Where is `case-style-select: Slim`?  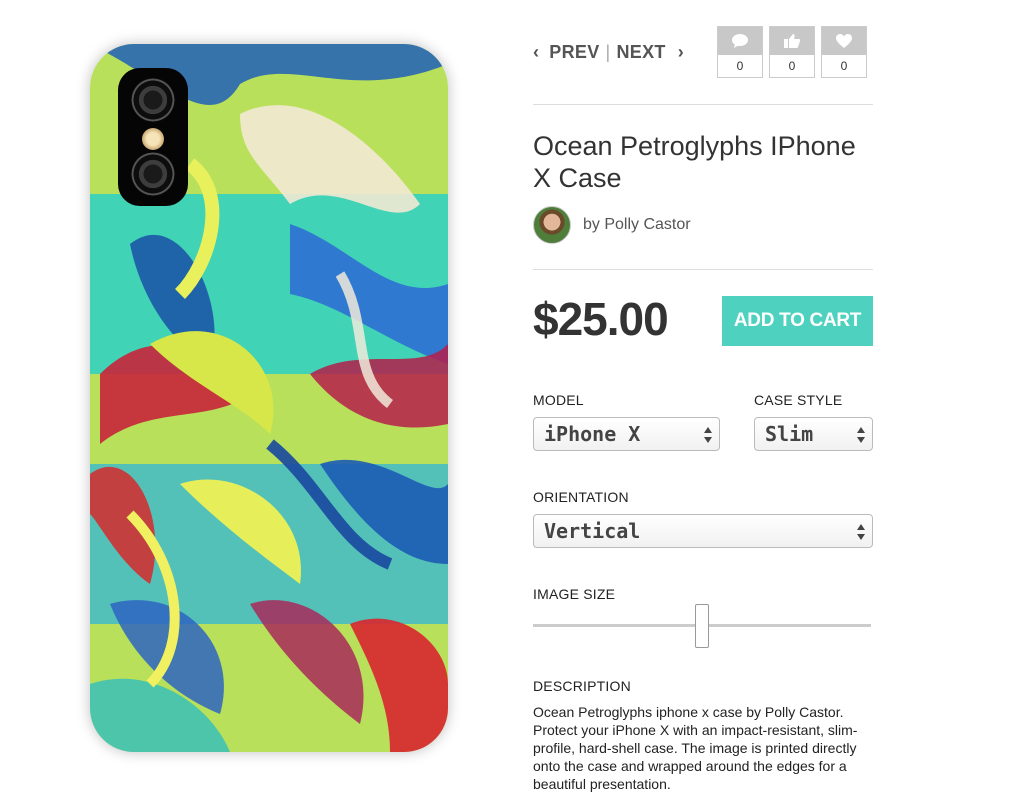 case-style-select: Slim is located at coordinates (813, 434).